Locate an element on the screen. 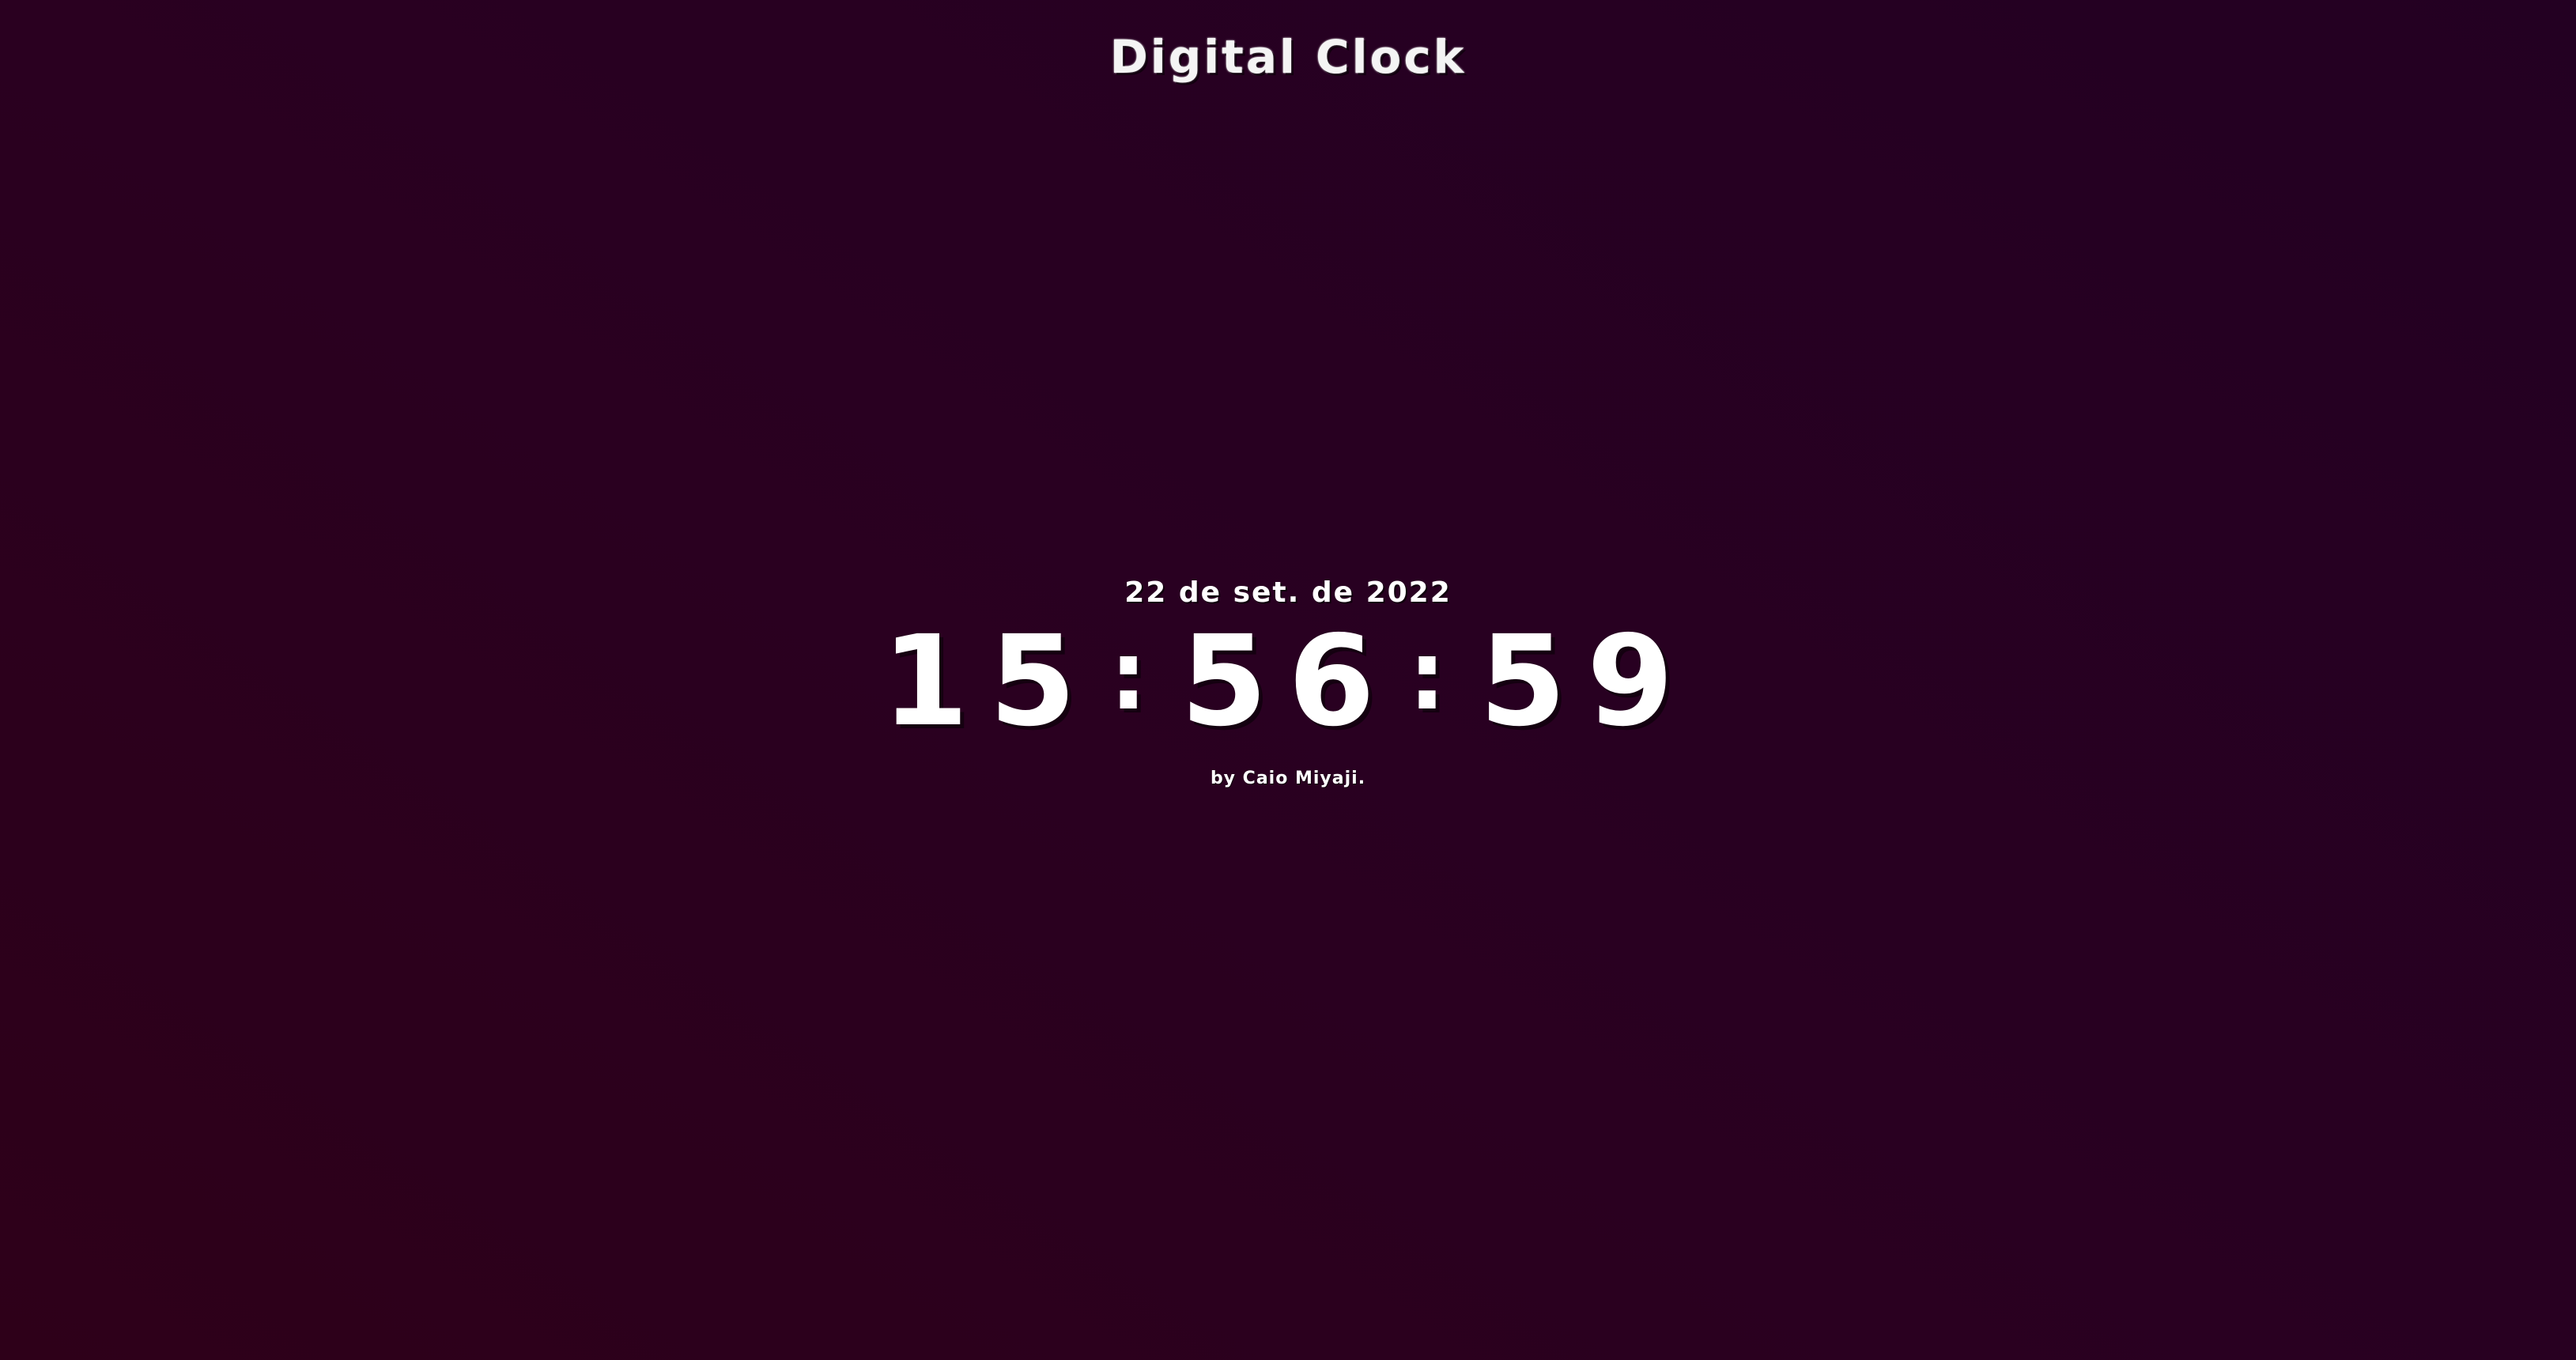 The height and width of the screenshot is (1360, 2576). page-title: Digital Clock is located at coordinates (1288, 57).